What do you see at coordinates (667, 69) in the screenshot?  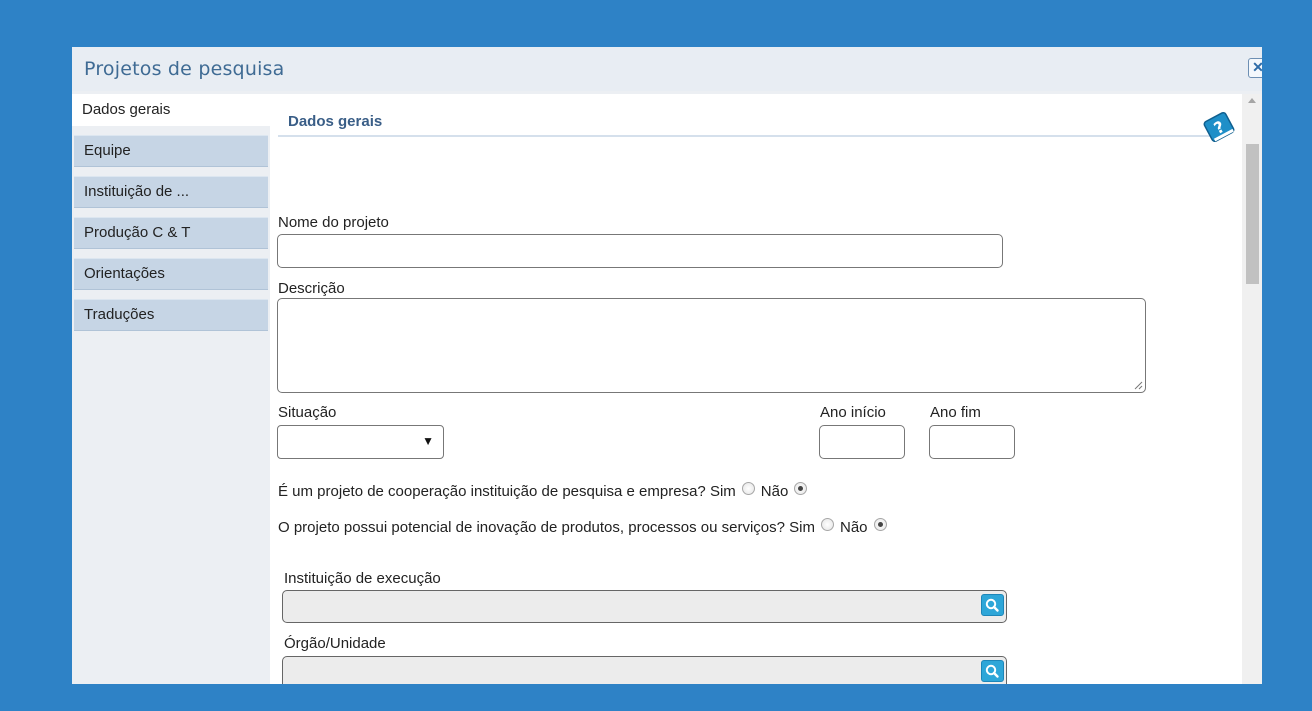 I see `title-bar: Projetos de pesquisa ✕` at bounding box center [667, 69].